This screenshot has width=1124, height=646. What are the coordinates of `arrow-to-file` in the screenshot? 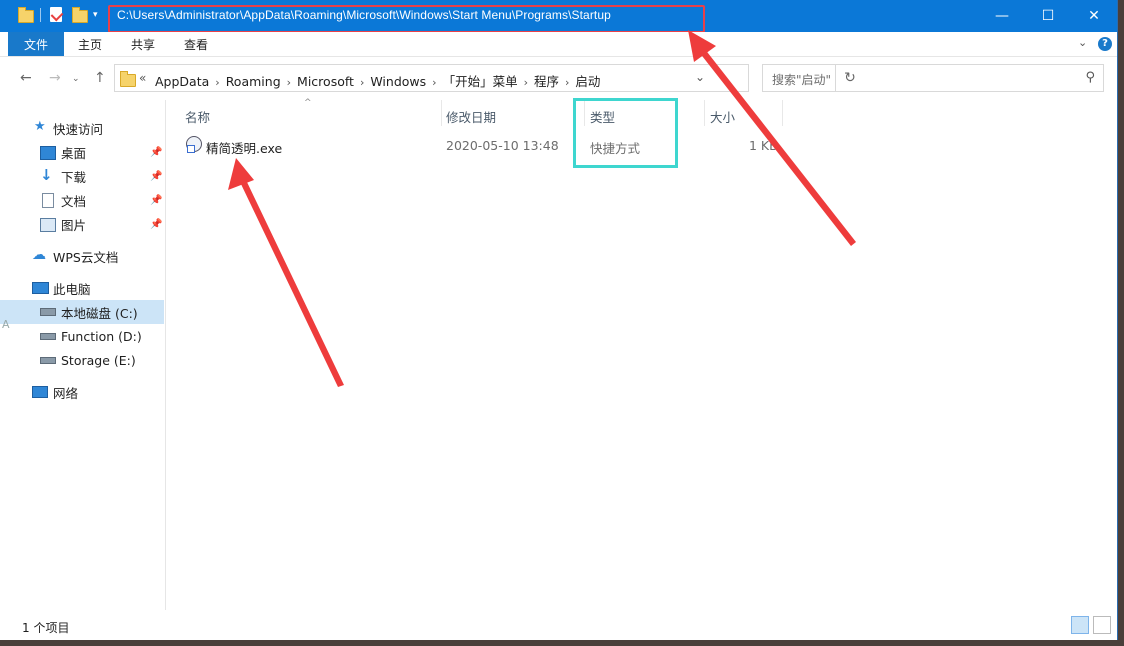 It's located at (286, 272).